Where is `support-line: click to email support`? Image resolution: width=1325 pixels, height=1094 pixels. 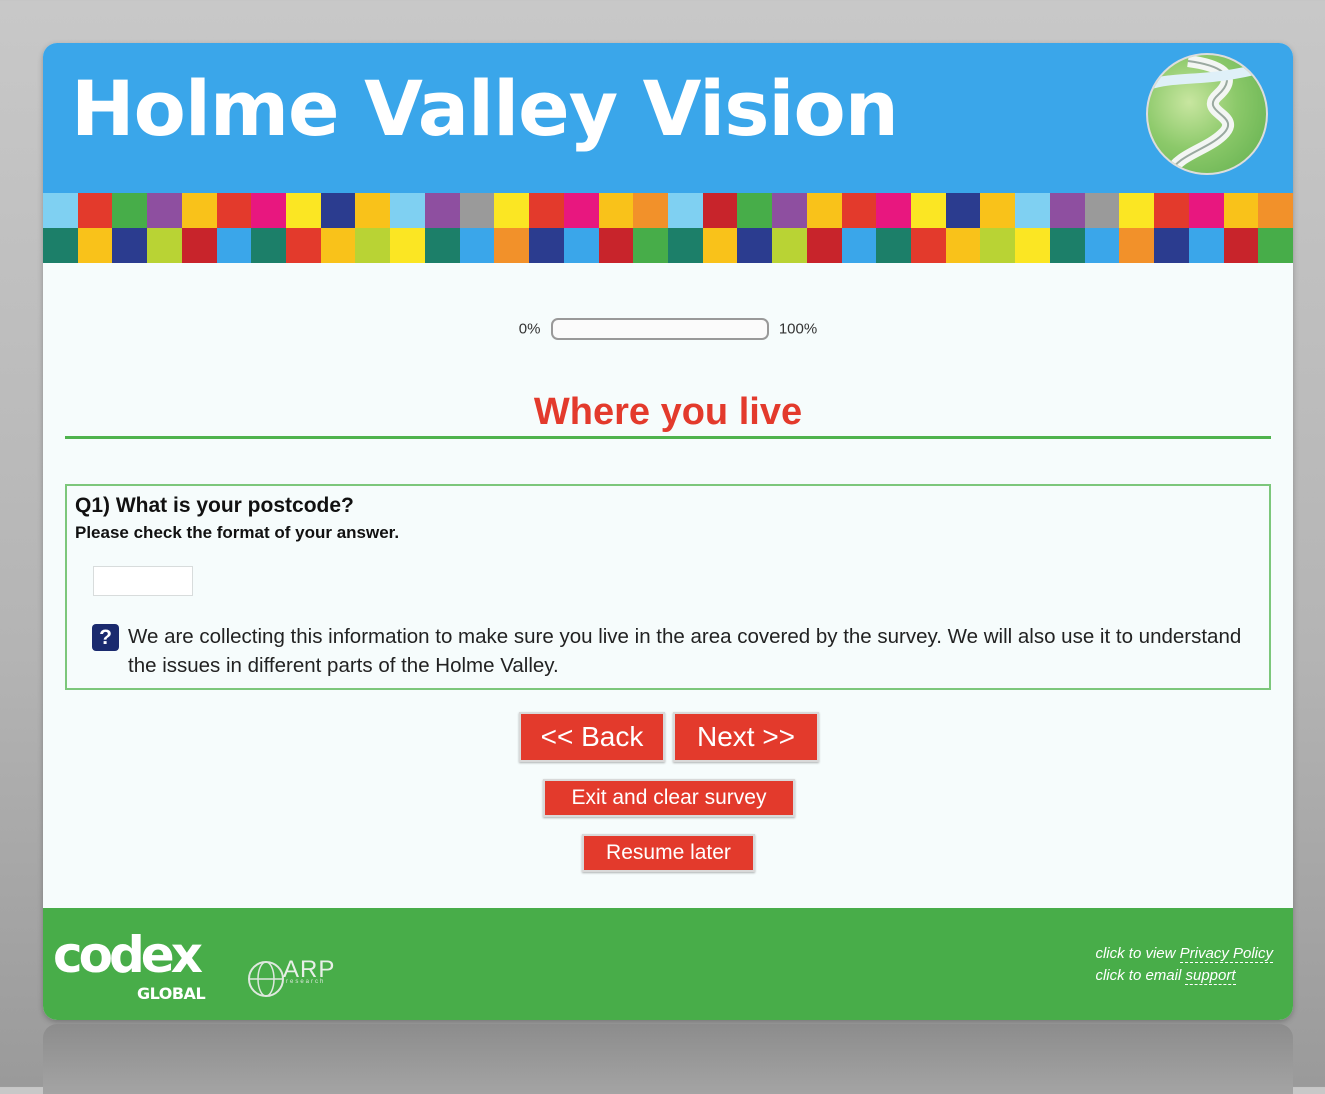 support-line: click to email support is located at coordinates (1184, 976).